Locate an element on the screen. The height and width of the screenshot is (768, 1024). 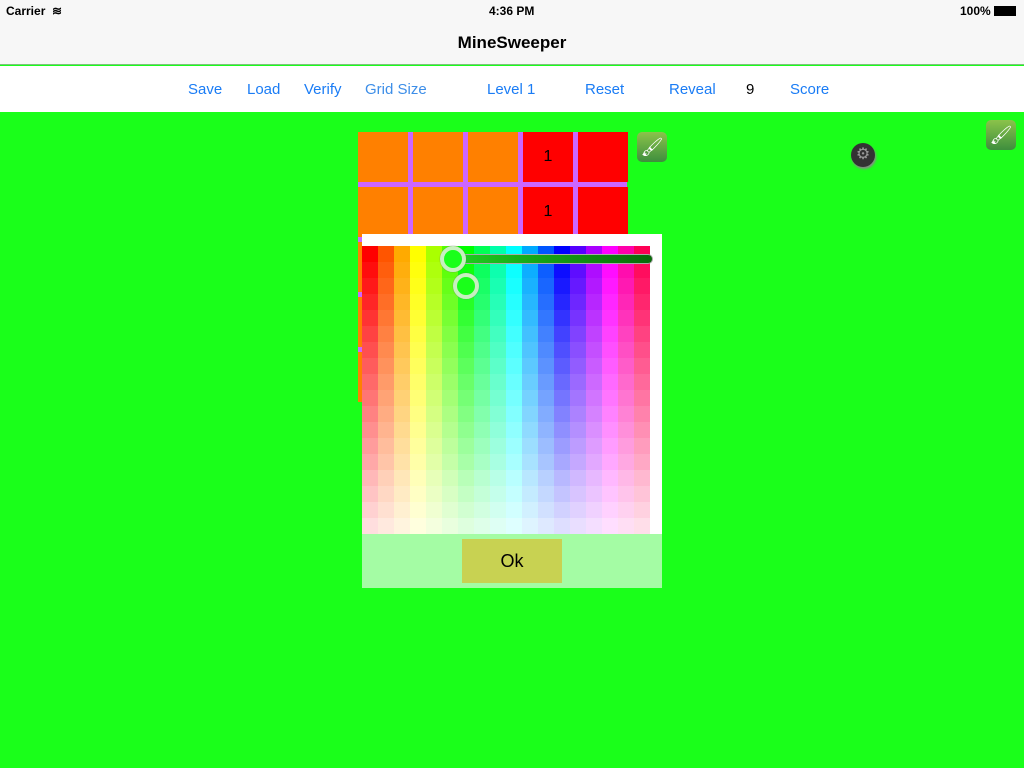
color-palette is located at coordinates (506, 390).